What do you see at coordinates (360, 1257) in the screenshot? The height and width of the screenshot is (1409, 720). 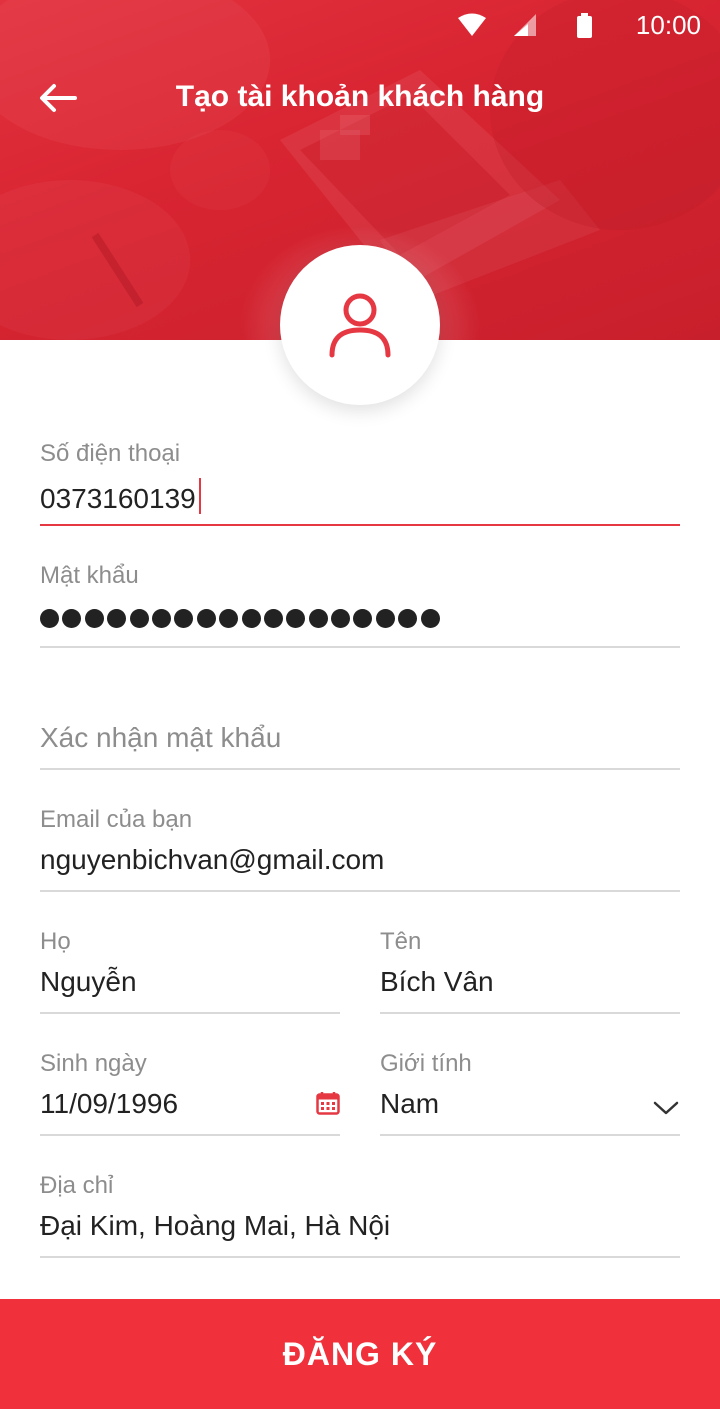 I see `address-underline` at bounding box center [360, 1257].